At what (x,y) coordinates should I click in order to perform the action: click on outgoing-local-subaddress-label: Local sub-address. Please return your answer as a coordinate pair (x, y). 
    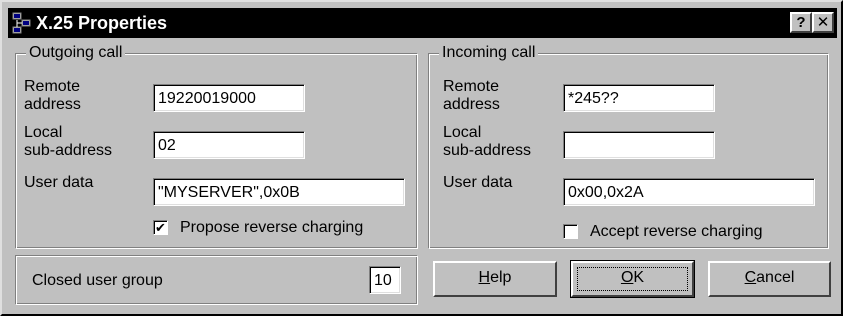
    Looking at the image, I should click on (68, 141).